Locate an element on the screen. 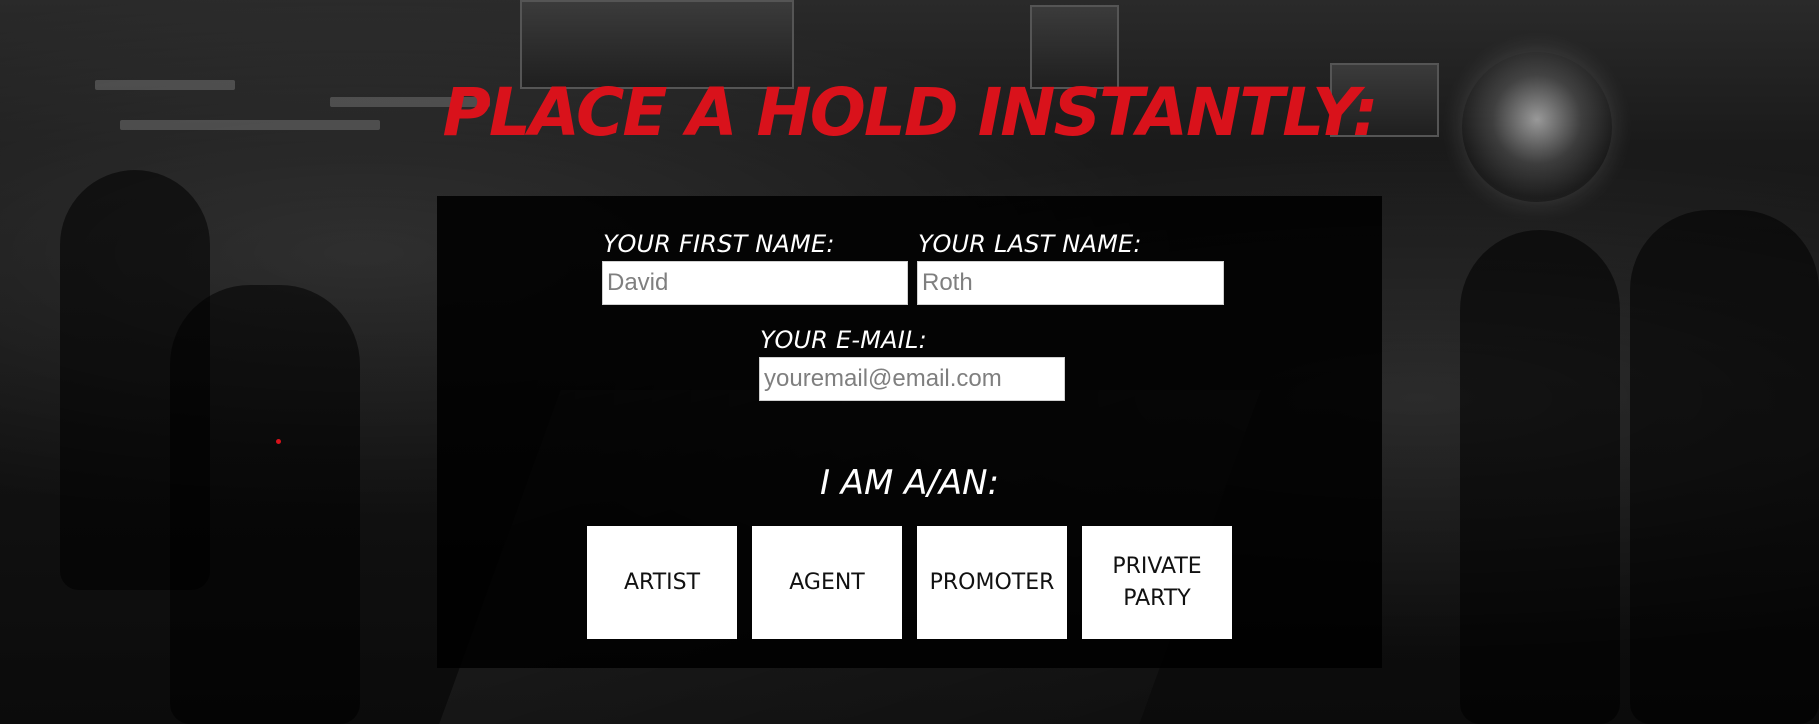  promoter-button: PROMOTER is located at coordinates (992, 582).